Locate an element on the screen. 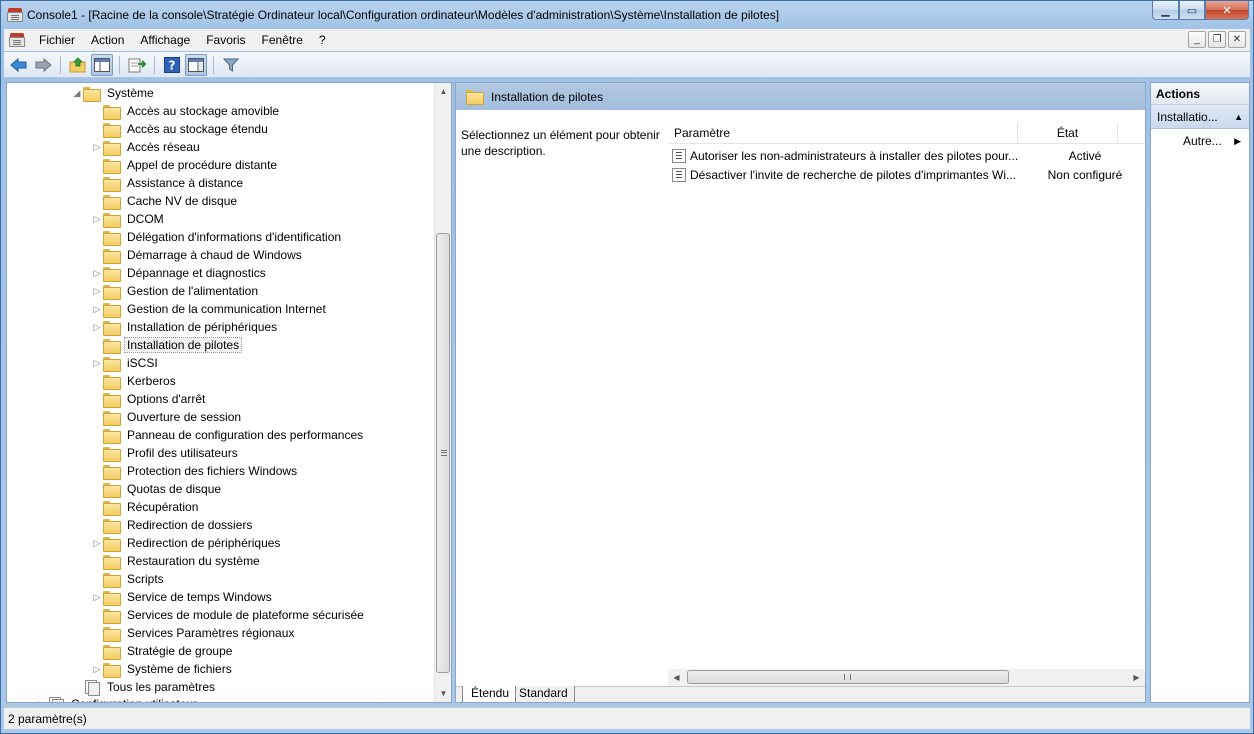  tree-node: Quotas de disque is located at coordinates (157, 489).